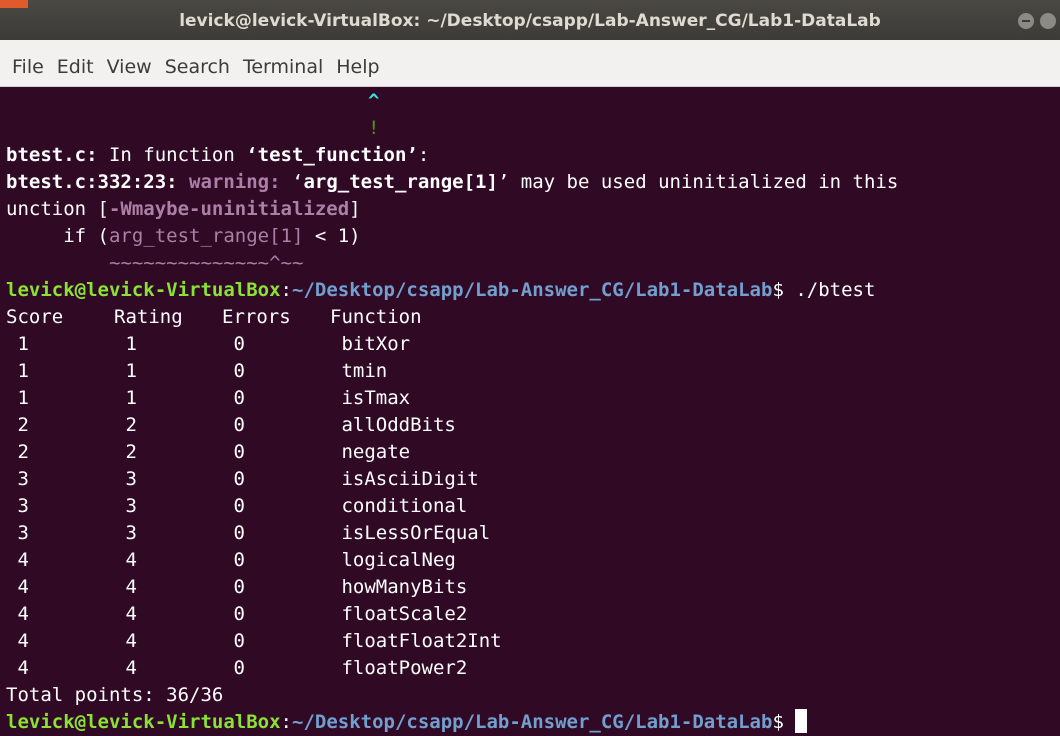 The image size is (1060, 736). What do you see at coordinates (57, 236) in the screenshot?
I see `code-prefix: if (` at bounding box center [57, 236].